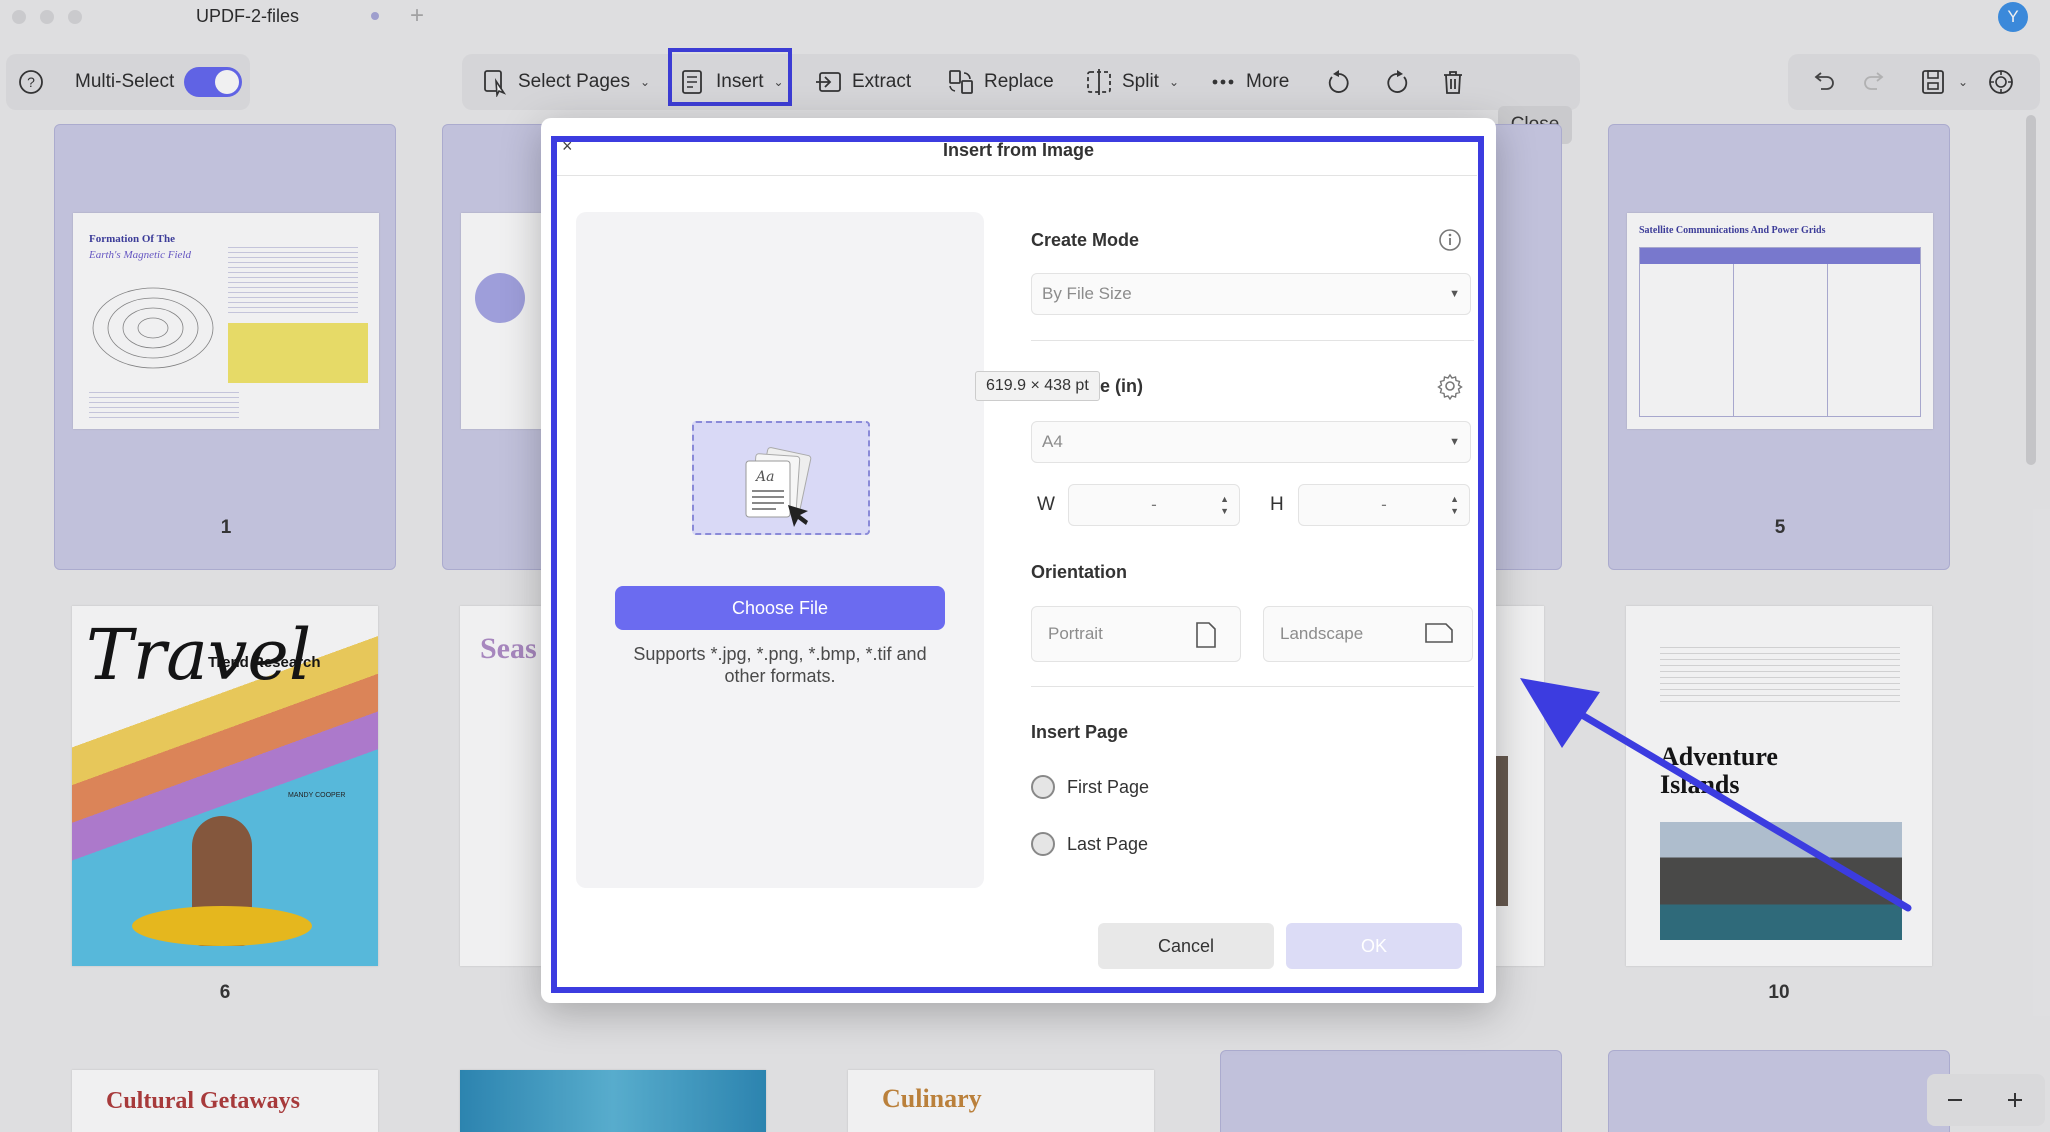 This screenshot has height=1132, width=2050. What do you see at coordinates (1085, 240) in the screenshot?
I see `create-mode-label: Create Mode` at bounding box center [1085, 240].